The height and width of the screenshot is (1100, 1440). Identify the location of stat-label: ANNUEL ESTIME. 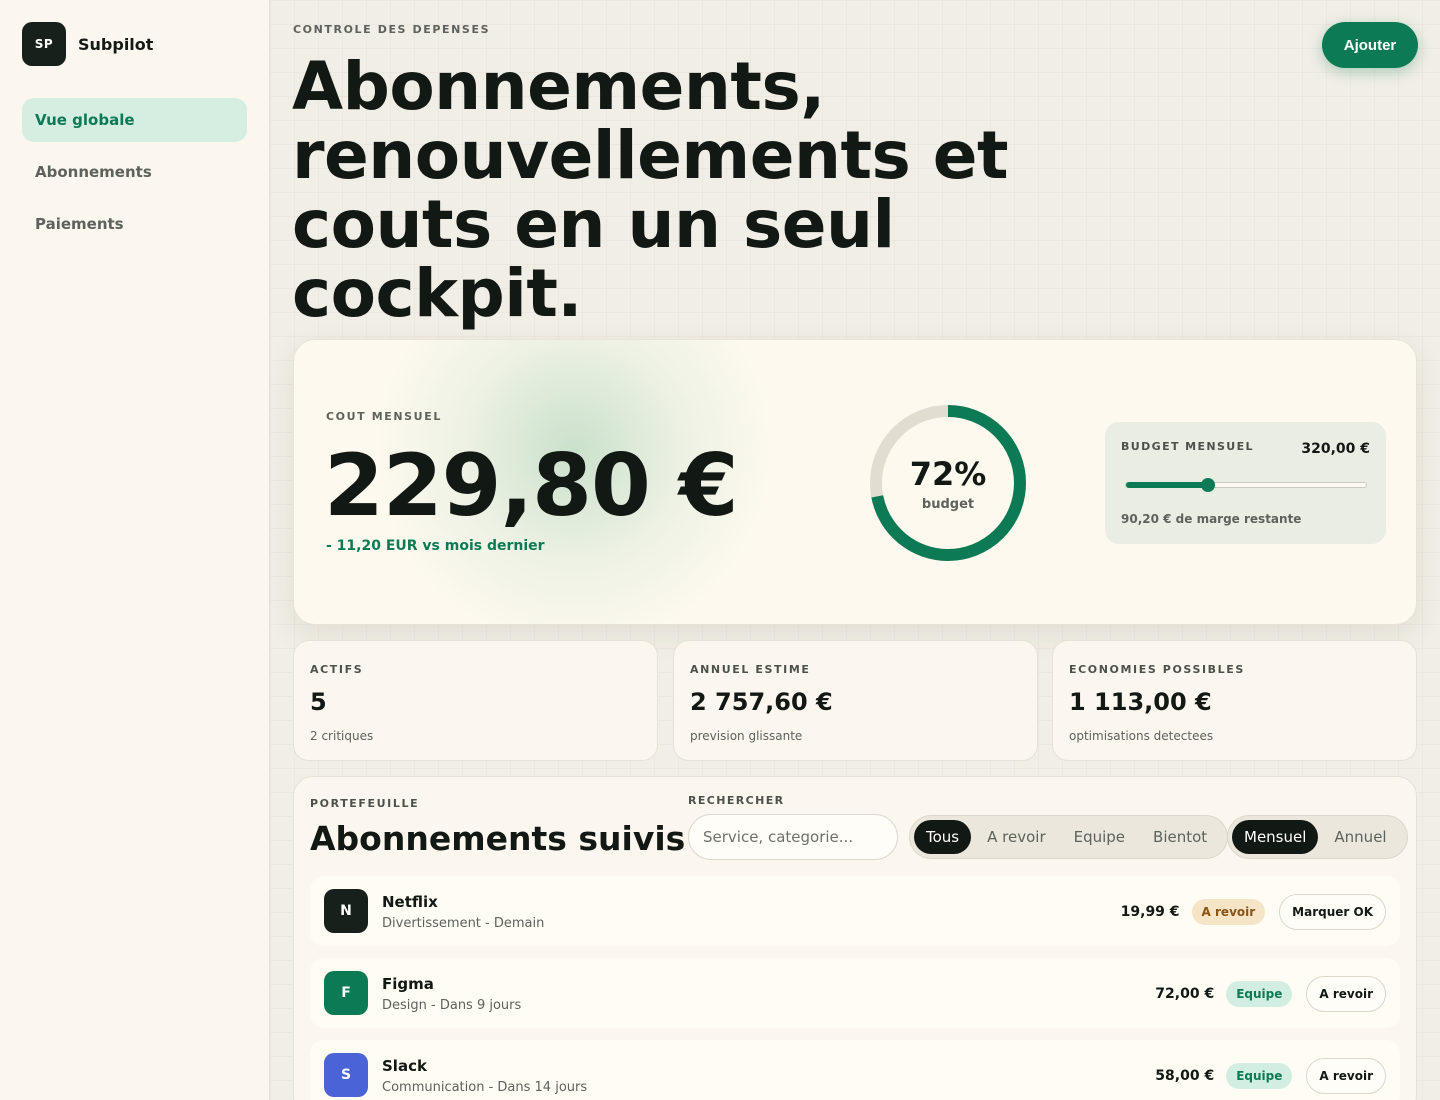
(750, 669).